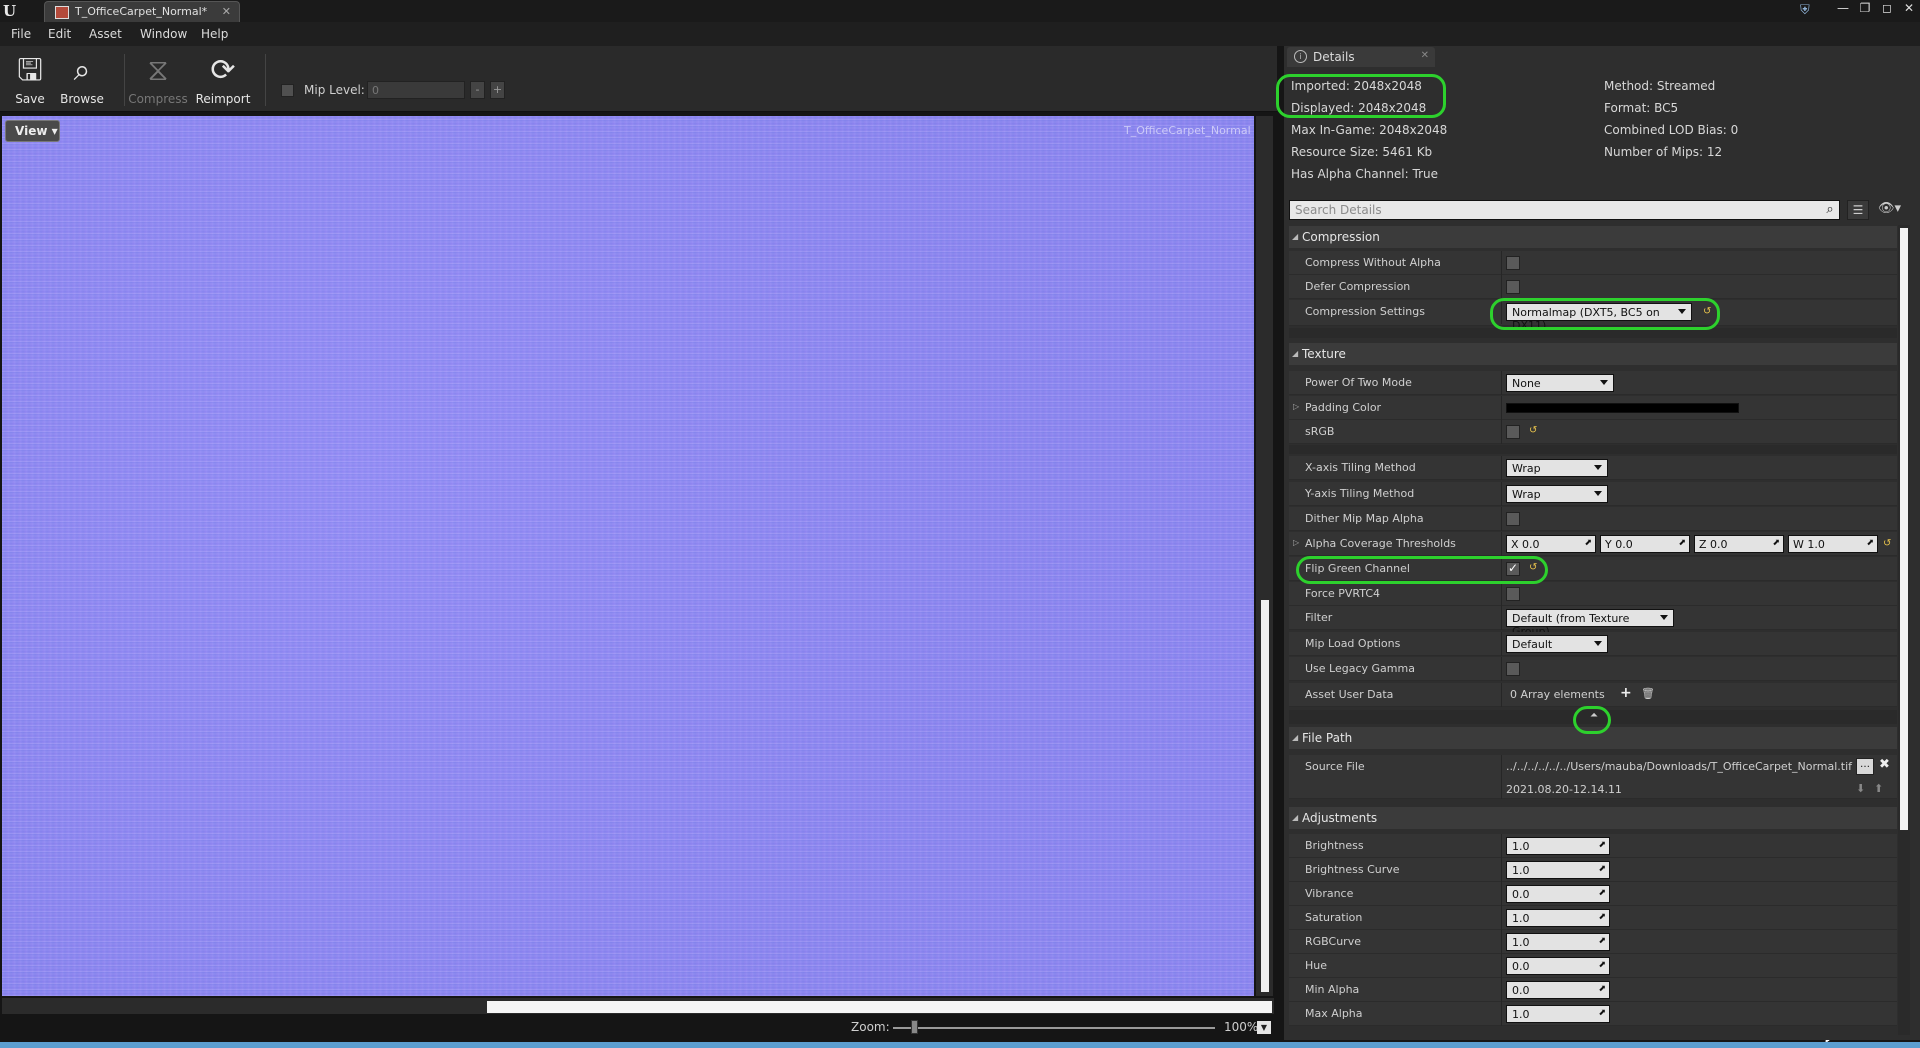 The width and height of the screenshot is (1920, 1048). Describe the element at coordinates (1889, 208) in the screenshot. I see `eye-icon: 👁▾` at that location.